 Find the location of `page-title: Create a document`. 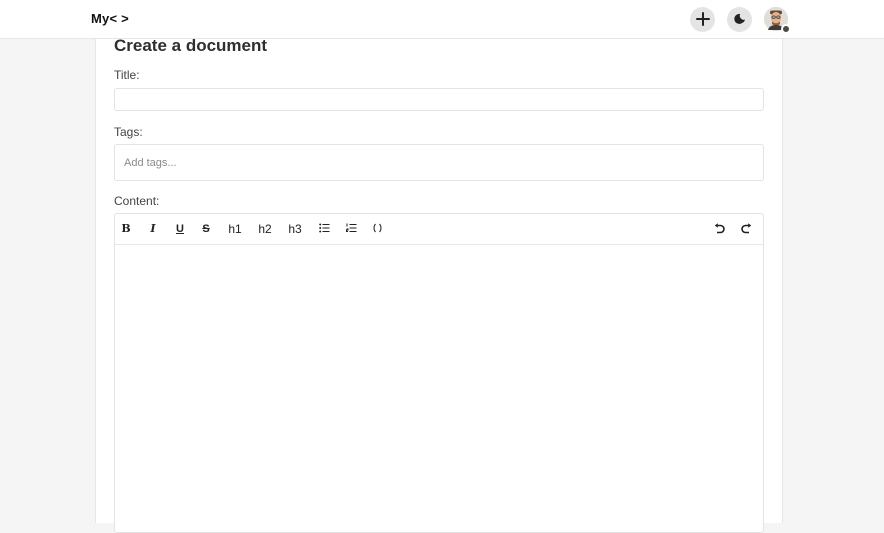

page-title: Create a document is located at coordinates (191, 45).